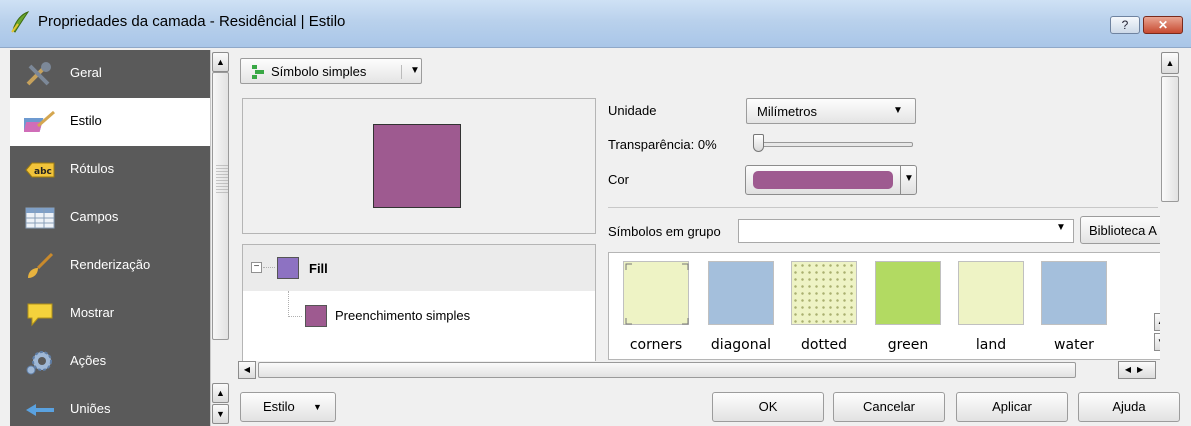  I want to click on right-scrollbar: ▲, so click(1170, 218).